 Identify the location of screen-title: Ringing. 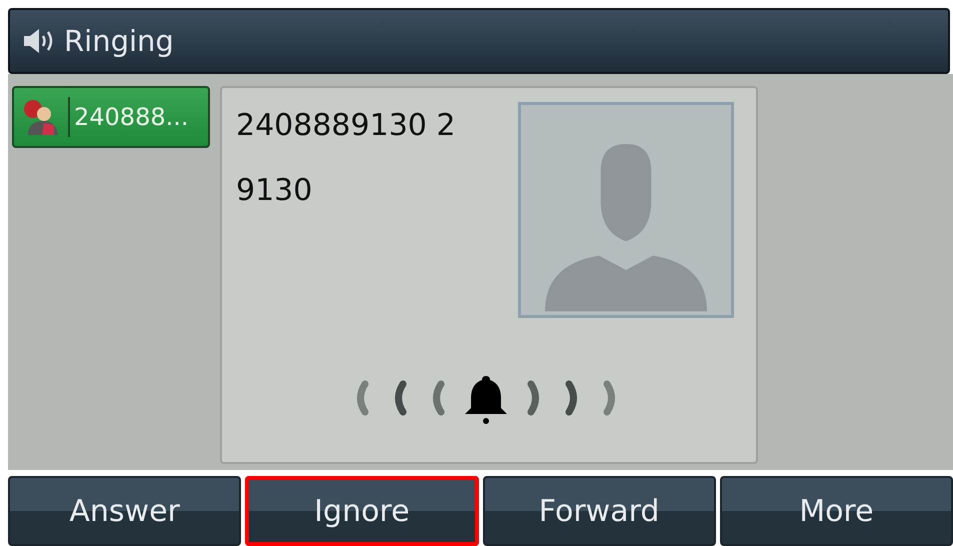
(119, 41).